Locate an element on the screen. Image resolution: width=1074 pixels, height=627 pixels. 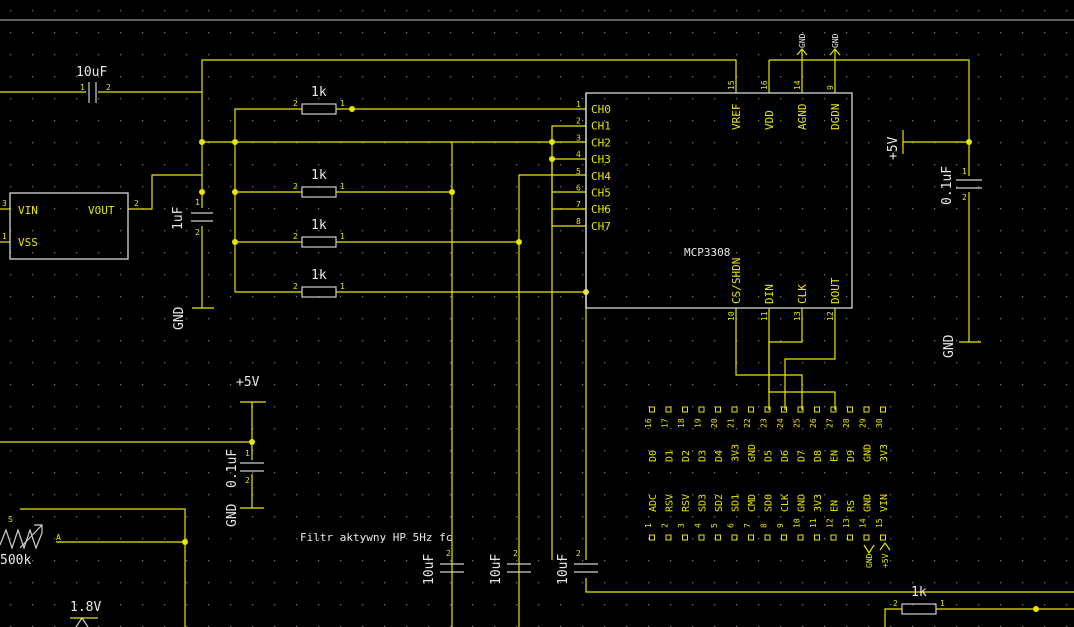
header-pin-number: 8 is located at coordinates (764, 525).